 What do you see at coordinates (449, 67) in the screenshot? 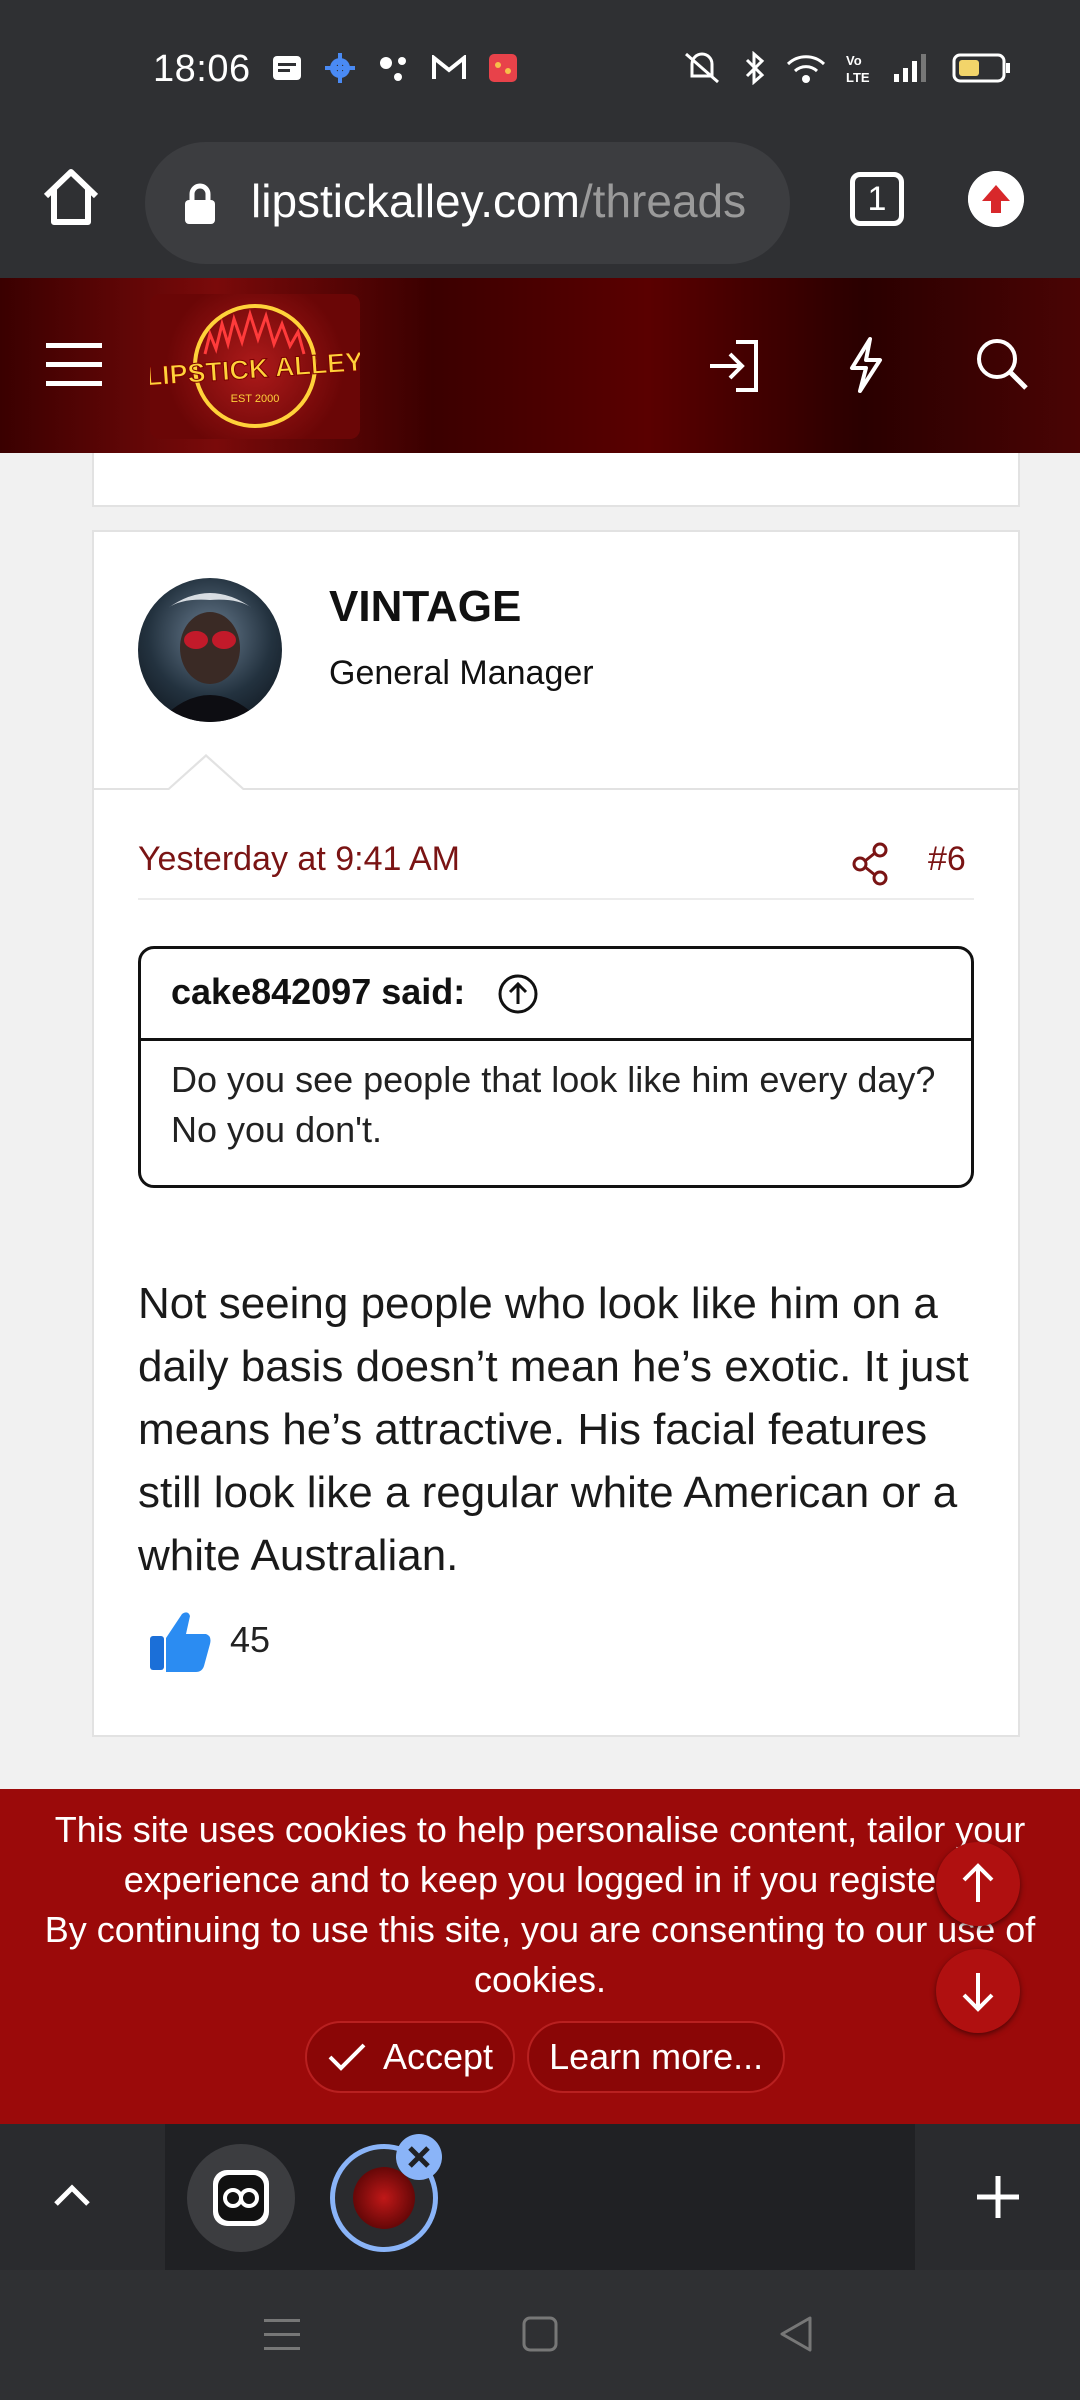
I see `gmail-icon` at bounding box center [449, 67].